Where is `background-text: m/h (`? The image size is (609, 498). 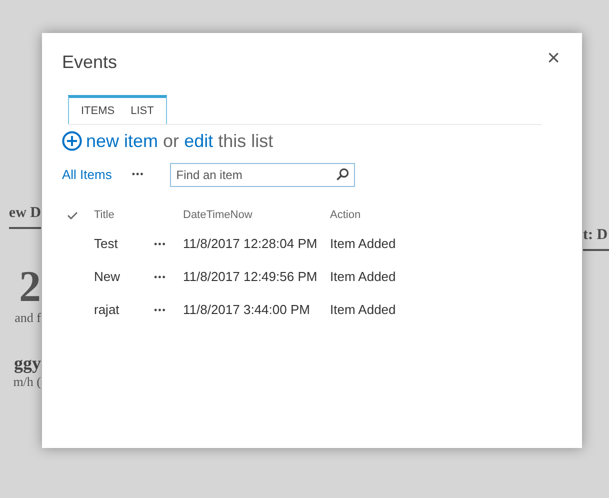 background-text: m/h ( is located at coordinates (27, 382).